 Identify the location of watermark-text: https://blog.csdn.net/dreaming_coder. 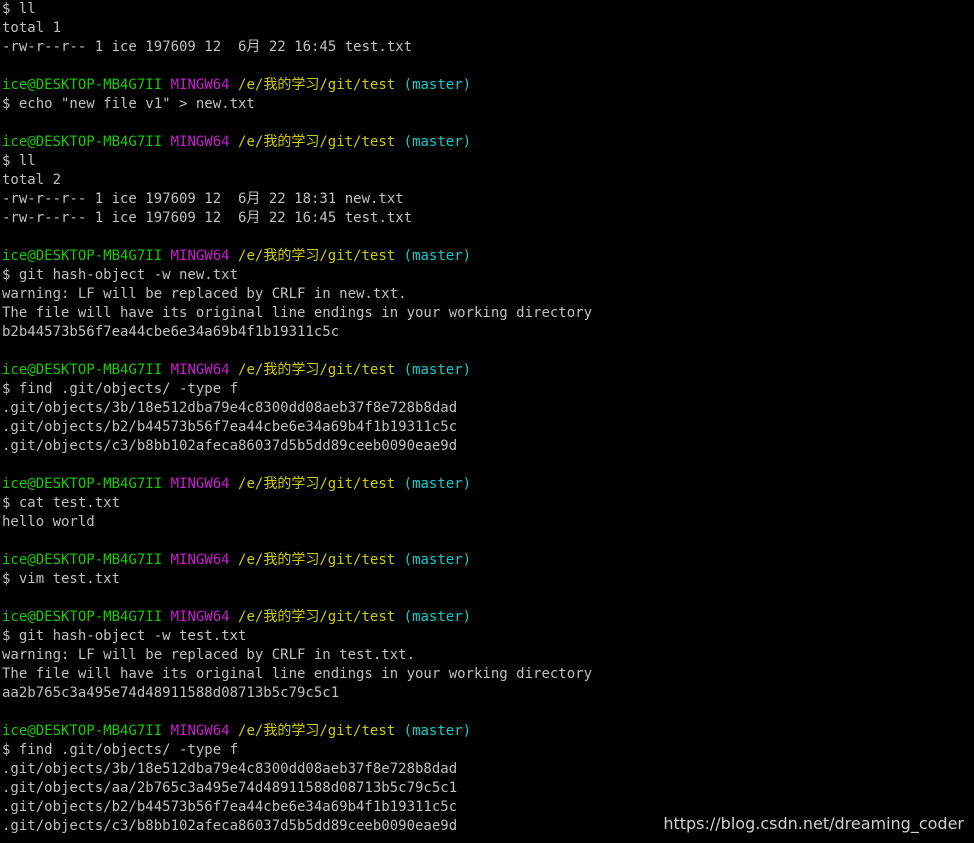
(813, 823).